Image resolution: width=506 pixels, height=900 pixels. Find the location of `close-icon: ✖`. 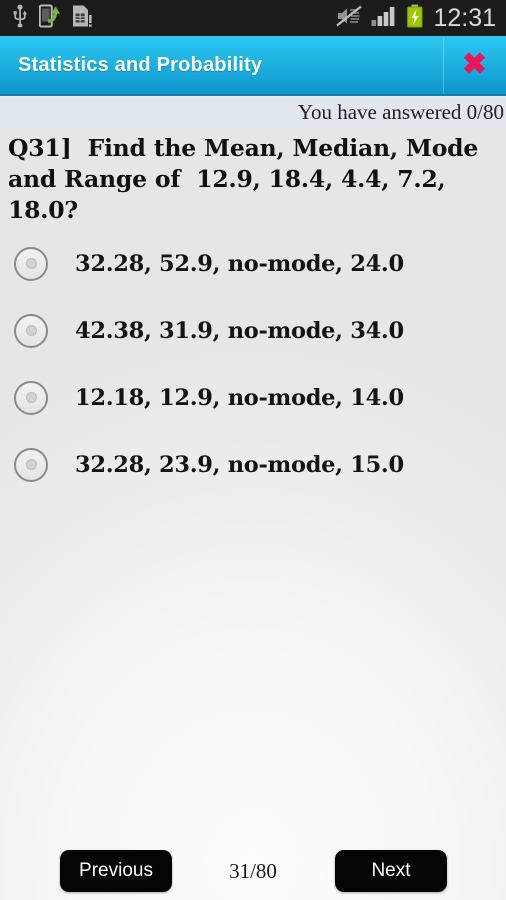

close-icon: ✖ is located at coordinates (474, 64).